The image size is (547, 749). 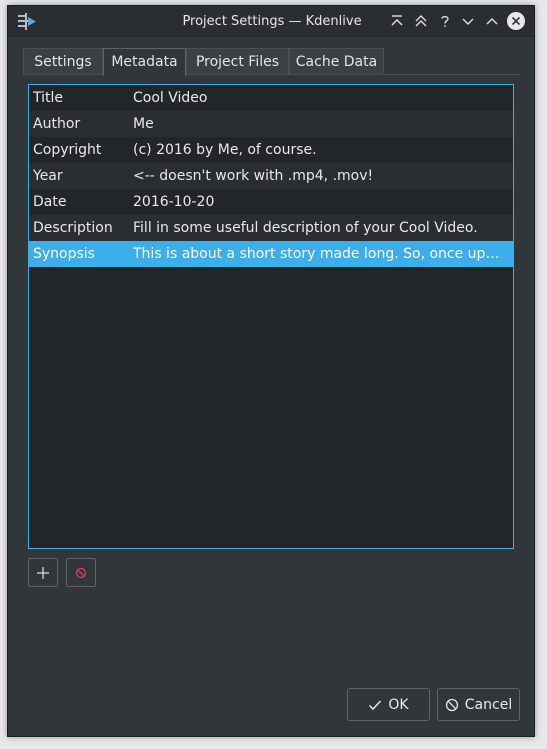 I want to click on tab-project-files: Project Files, so click(x=237, y=61).